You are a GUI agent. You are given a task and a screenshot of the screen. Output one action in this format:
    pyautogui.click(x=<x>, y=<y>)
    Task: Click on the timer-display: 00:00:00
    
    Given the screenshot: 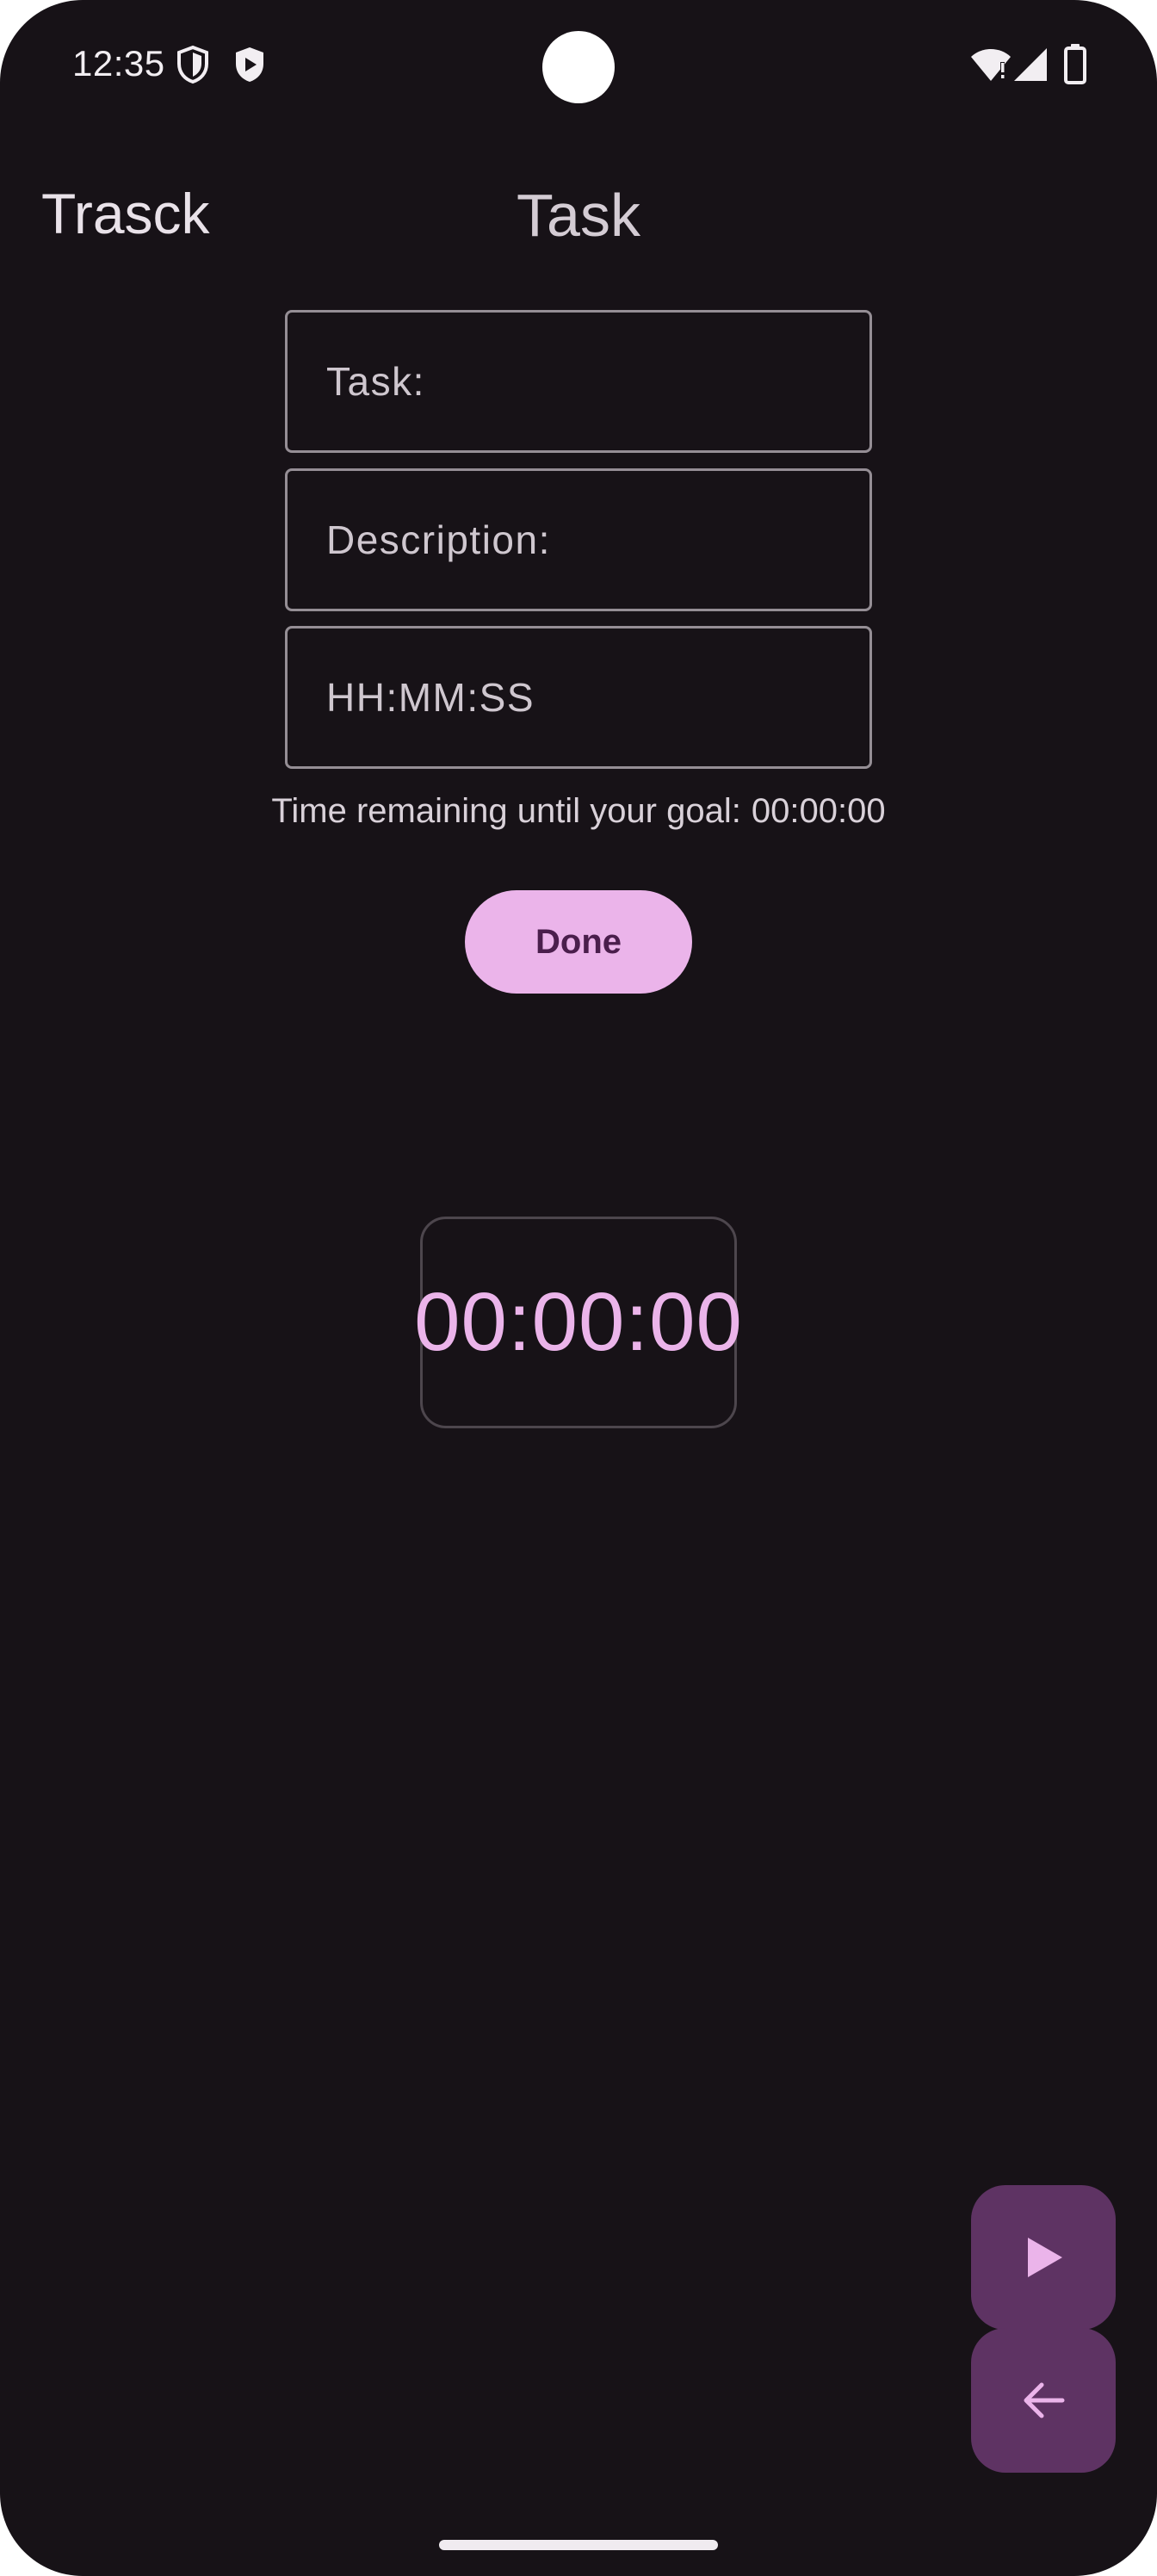 What is the action you would take?
    pyautogui.click(x=578, y=1322)
    